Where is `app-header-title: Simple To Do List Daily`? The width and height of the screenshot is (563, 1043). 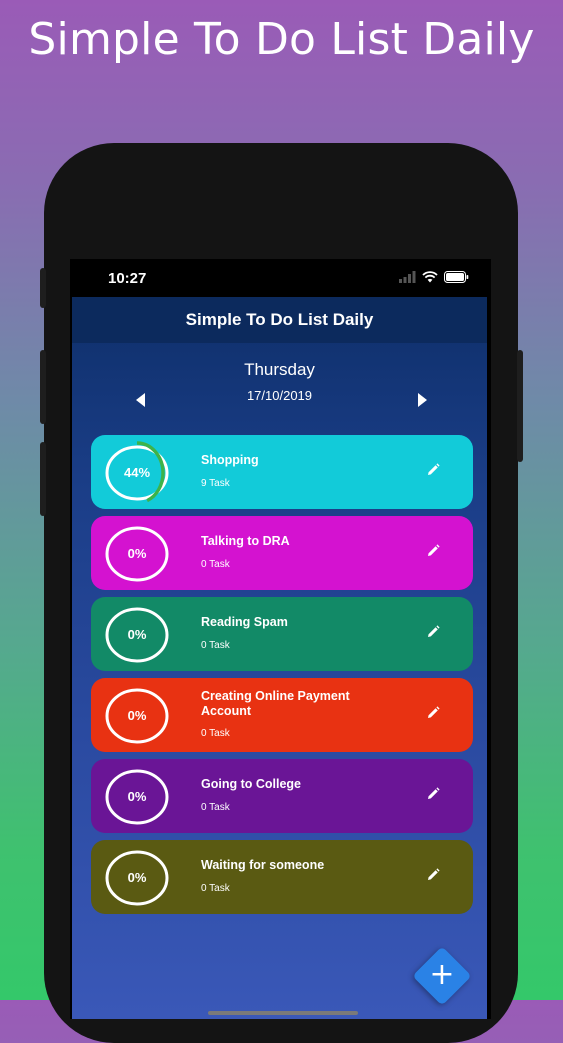
app-header-title: Simple To Do List Daily is located at coordinates (279, 320).